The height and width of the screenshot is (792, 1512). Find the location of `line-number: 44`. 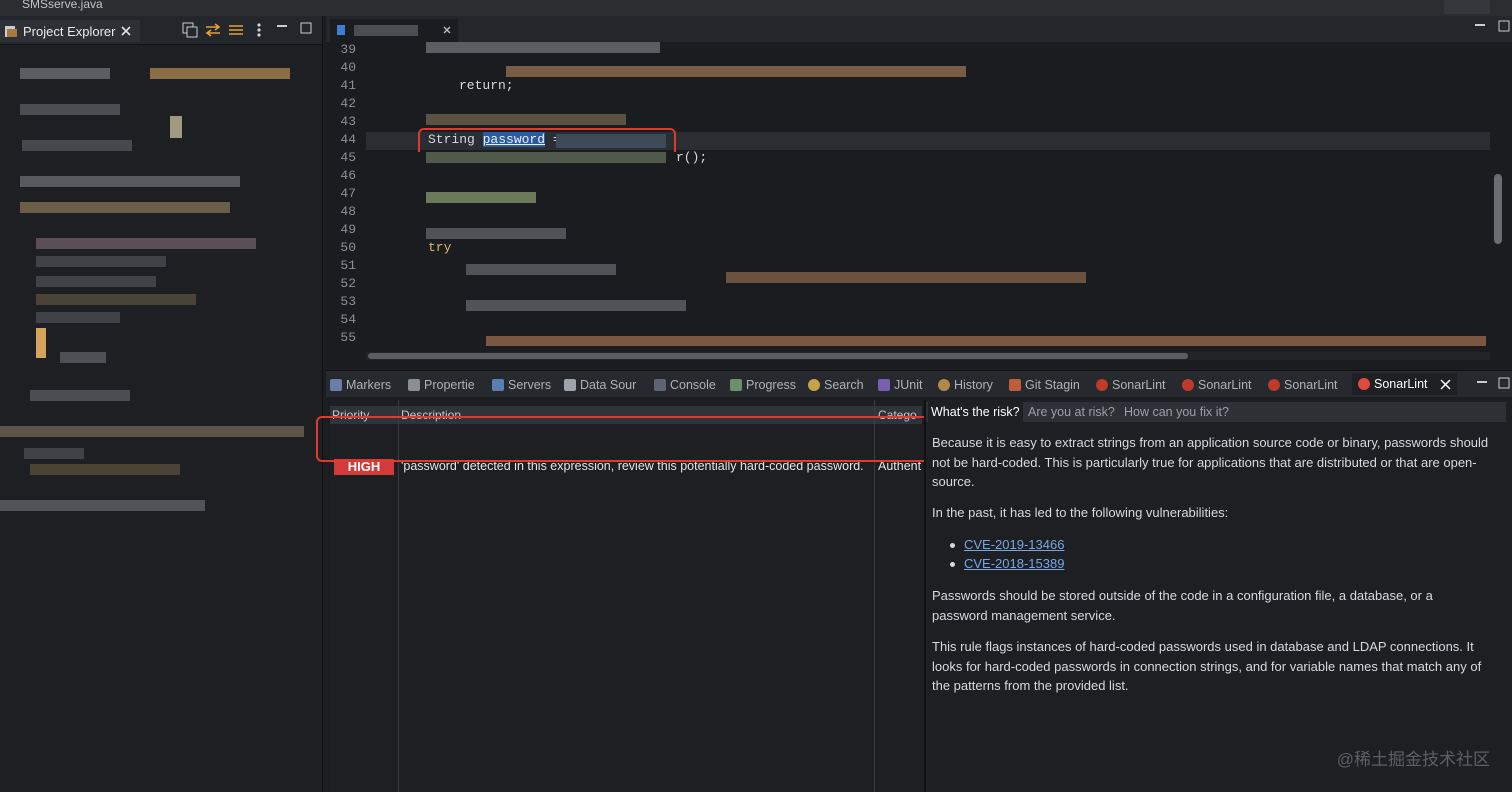

line-number: 44 is located at coordinates (348, 139).